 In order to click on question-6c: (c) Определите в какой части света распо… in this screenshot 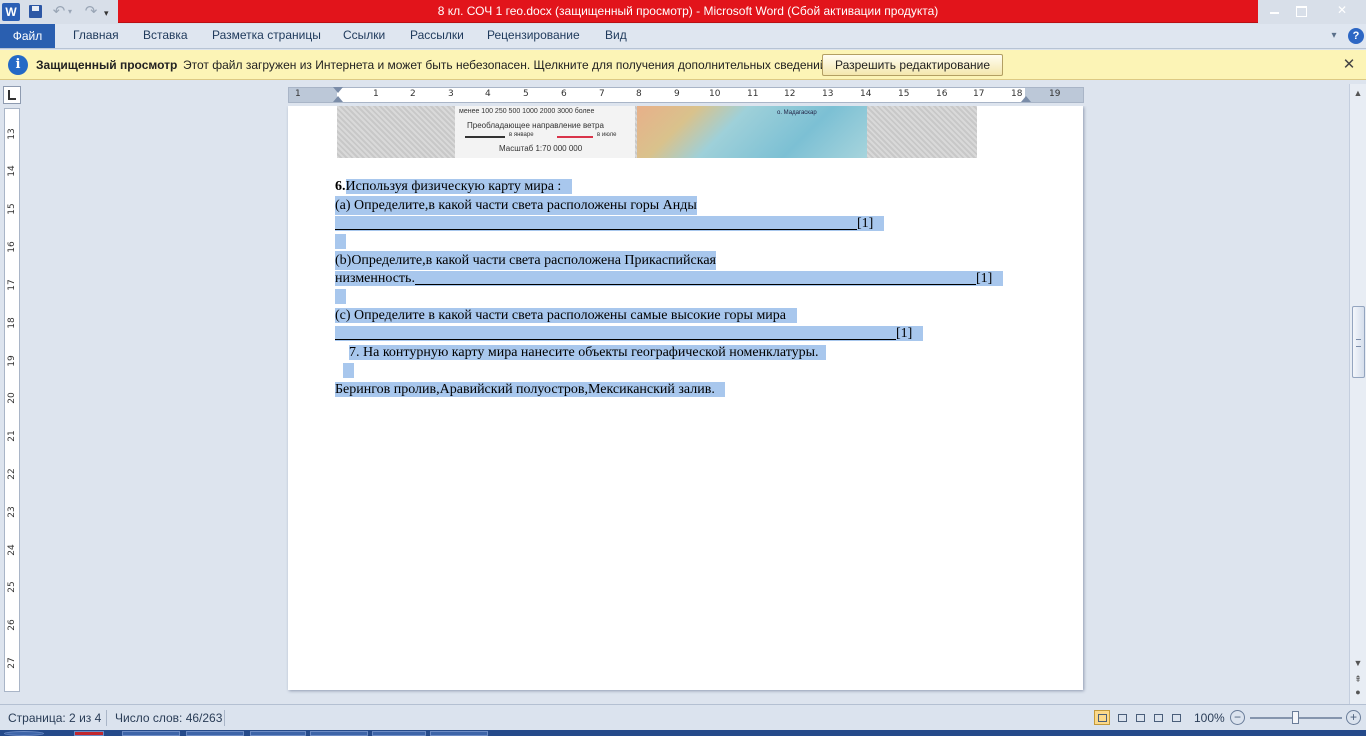, I will do `click(566, 315)`.